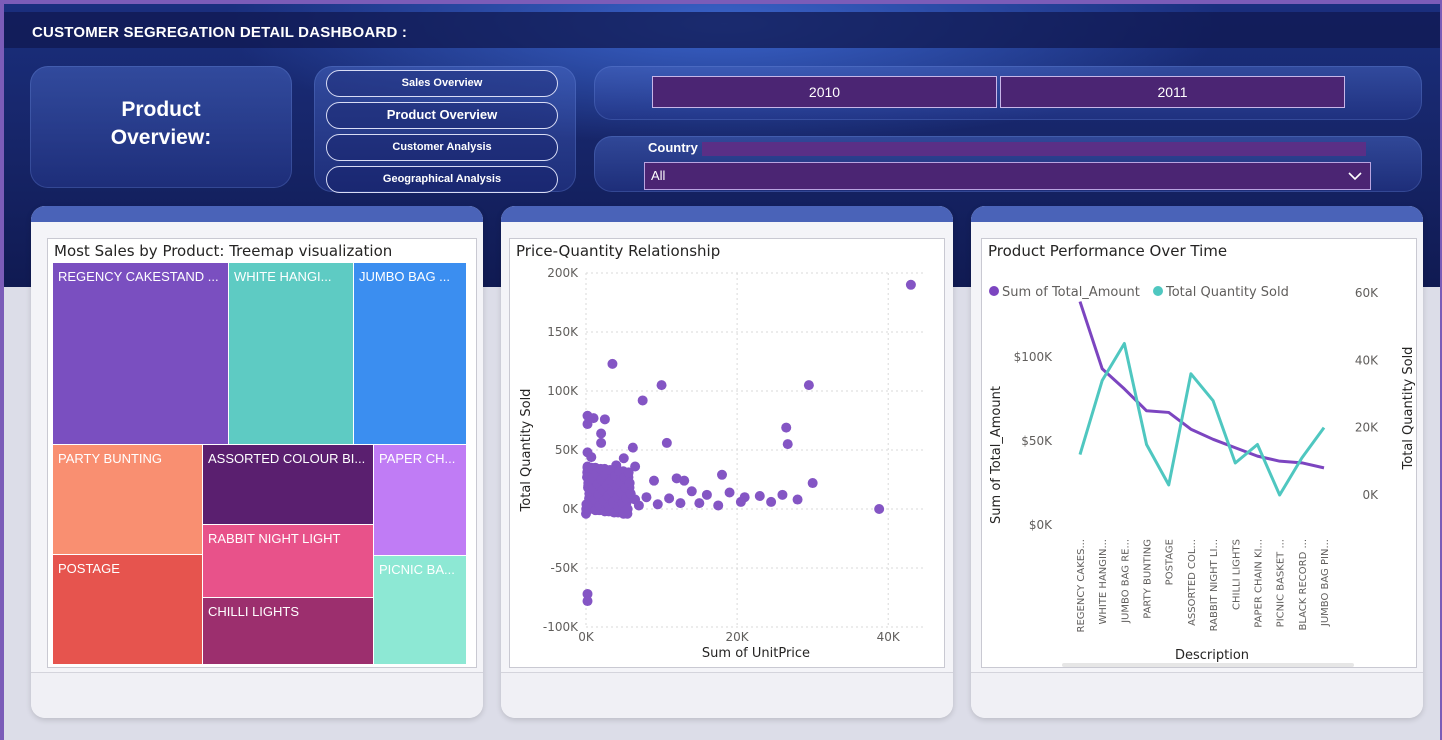  What do you see at coordinates (563, 332) in the screenshot?
I see `y-tick-label: 150K` at bounding box center [563, 332].